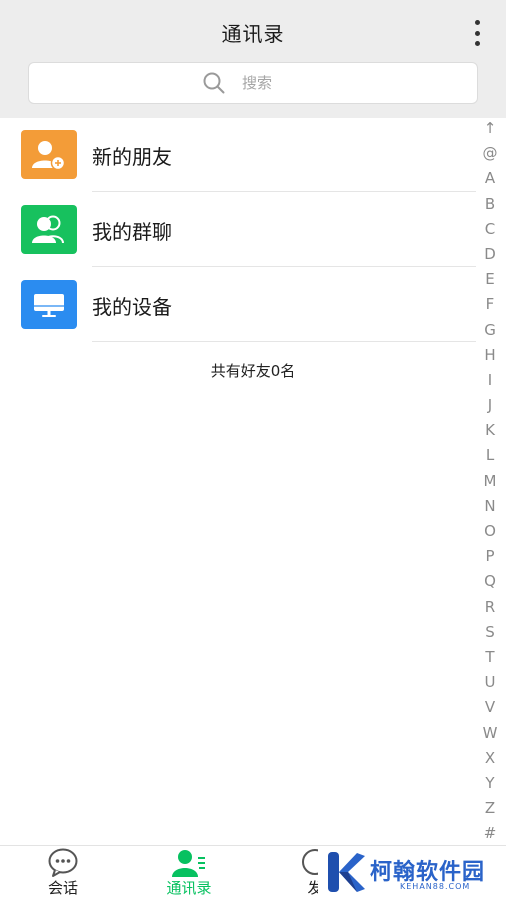 This screenshot has height=900, width=506. What do you see at coordinates (188, 863) in the screenshot?
I see `contacts-icon` at bounding box center [188, 863].